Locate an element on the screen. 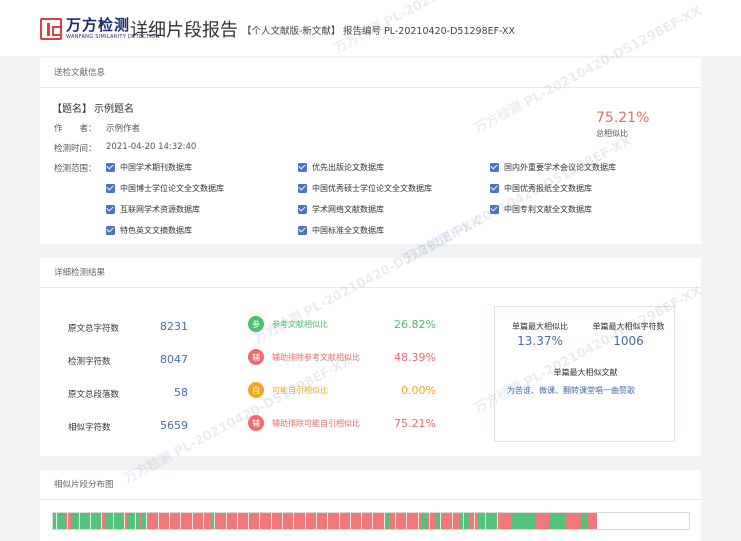 The width and height of the screenshot is (741, 541). metric-badge-icon: 自 is located at coordinates (256, 390).